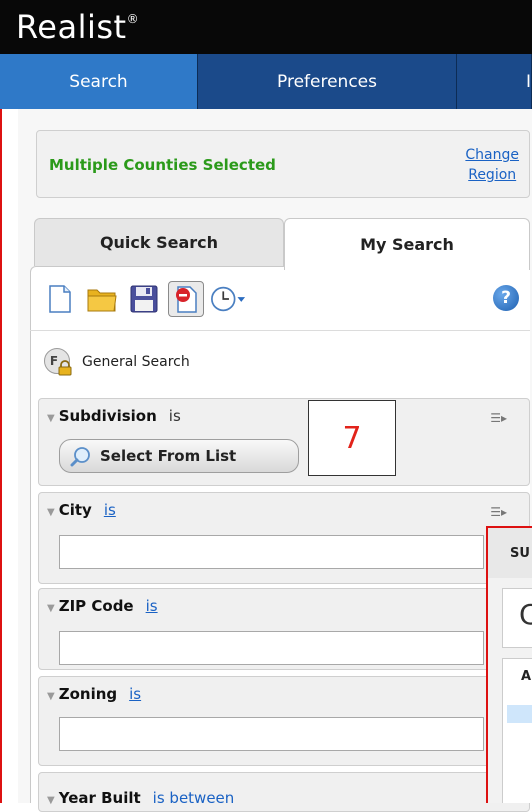 Image resolution: width=532 pixels, height=812 pixels. What do you see at coordinates (327, 81) in the screenshot?
I see `tab-preferences: Preferences` at bounding box center [327, 81].